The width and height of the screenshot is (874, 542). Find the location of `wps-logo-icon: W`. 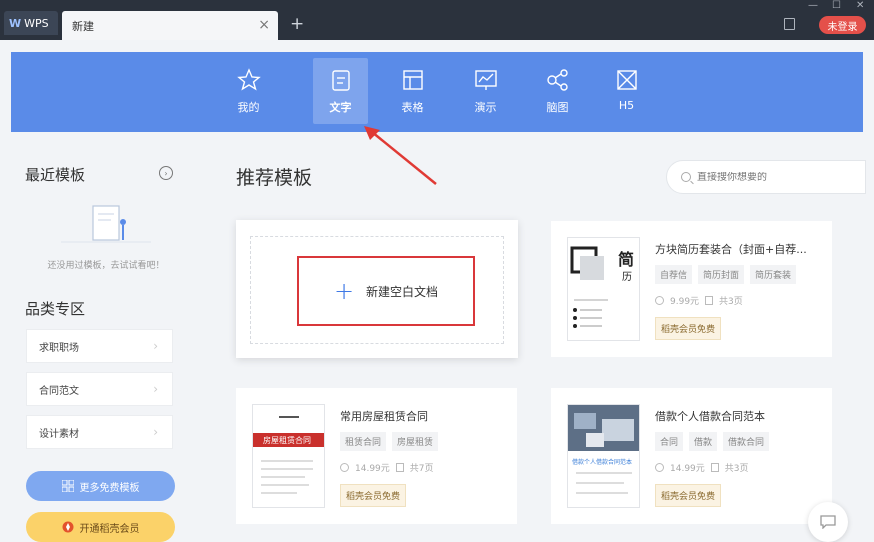

wps-logo-icon: W is located at coordinates (15, 23).